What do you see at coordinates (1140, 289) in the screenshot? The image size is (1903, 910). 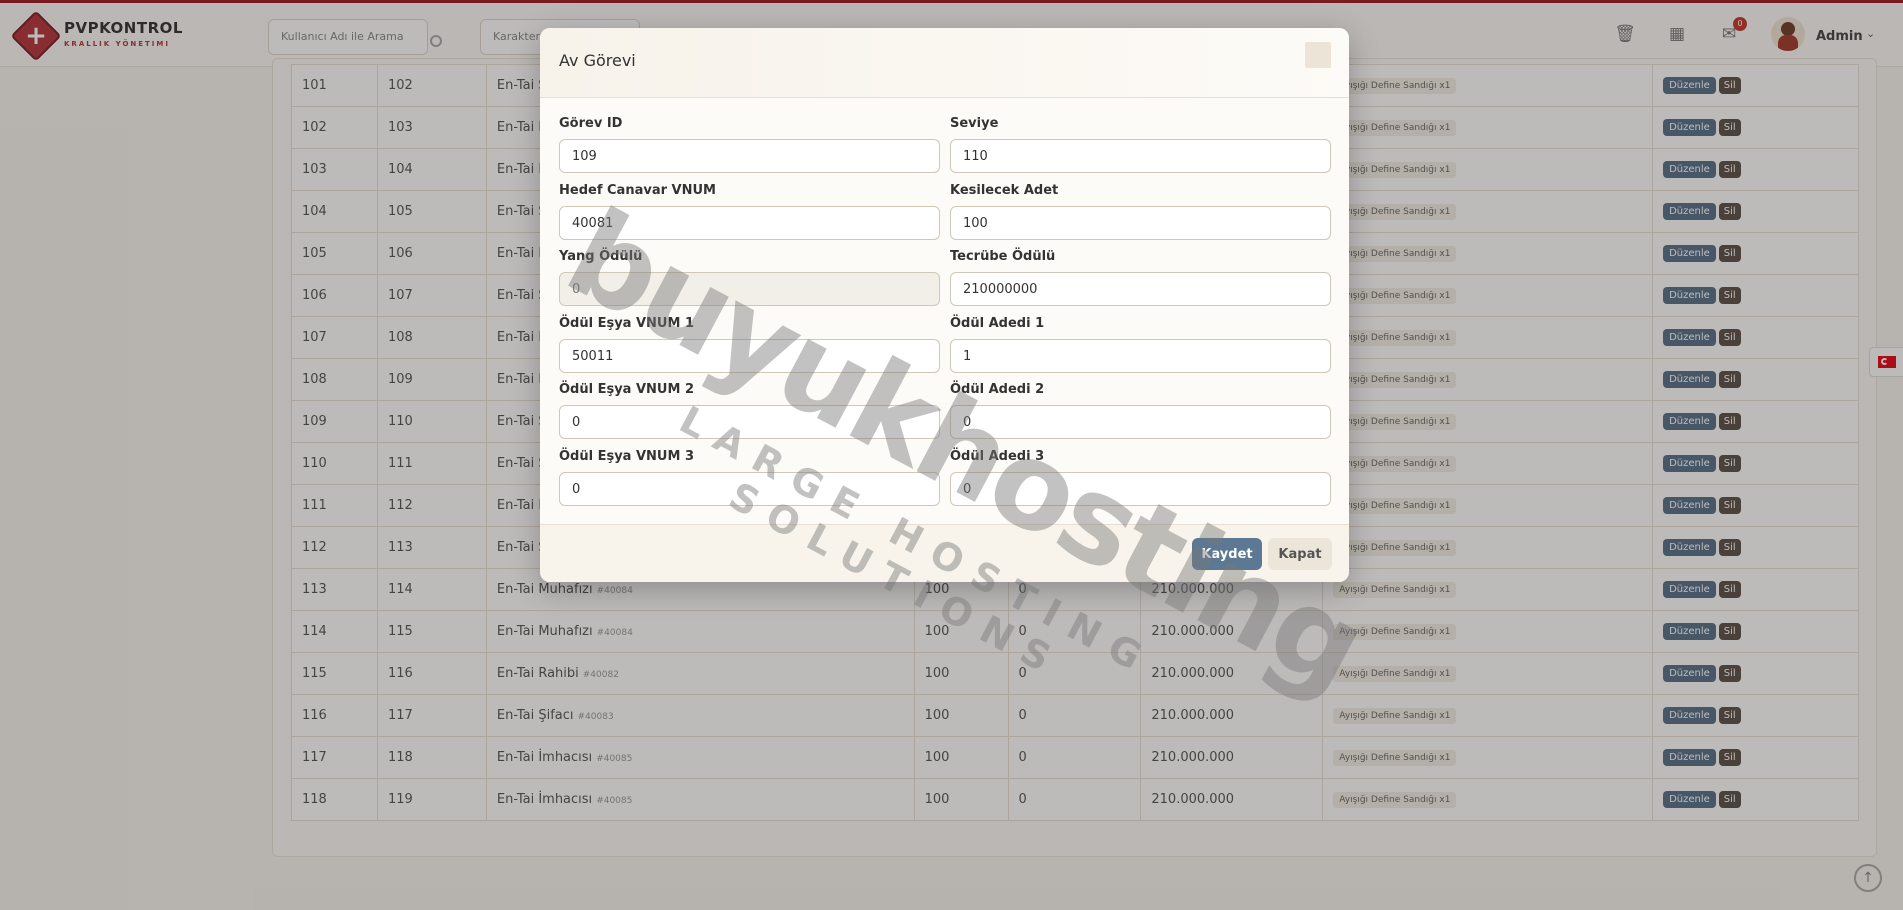 I see `tecrube-odulu-input` at bounding box center [1140, 289].